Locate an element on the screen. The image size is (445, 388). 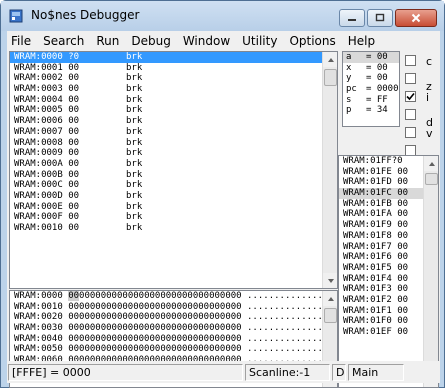
menu-window: Window is located at coordinates (206, 41).